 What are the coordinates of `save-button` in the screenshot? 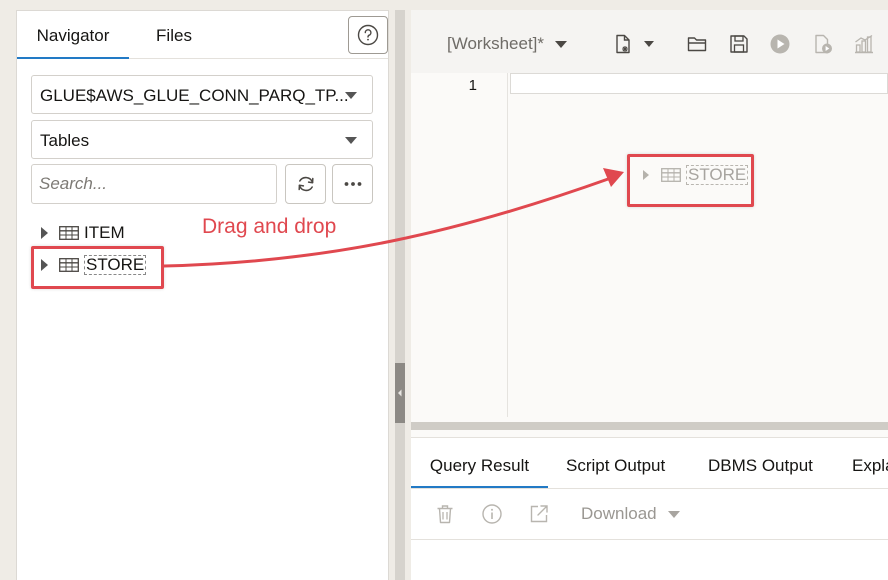 It's located at (739, 44).